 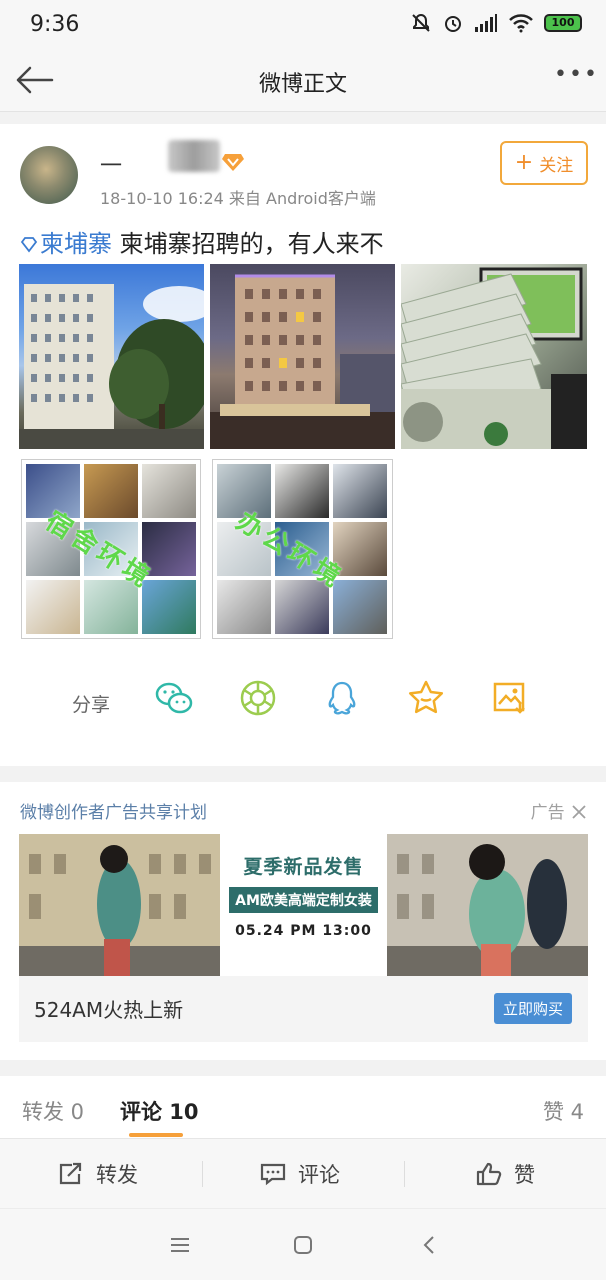 What do you see at coordinates (174, 698) in the screenshot?
I see `wechat-icon` at bounding box center [174, 698].